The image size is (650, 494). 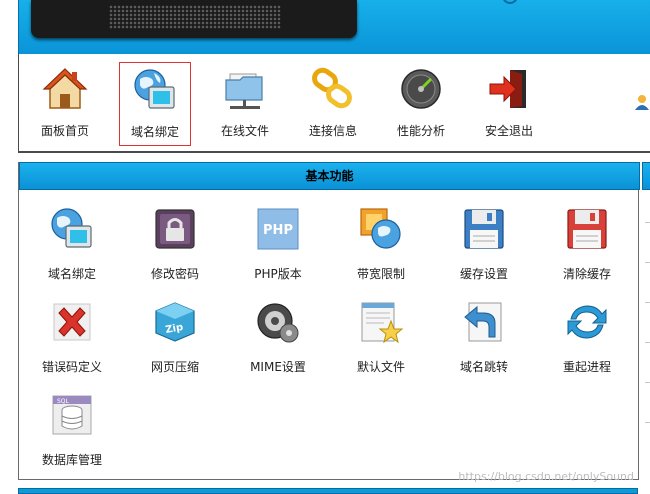 What do you see at coordinates (174, 274) in the screenshot?
I see `func-label: 修改密码` at bounding box center [174, 274].